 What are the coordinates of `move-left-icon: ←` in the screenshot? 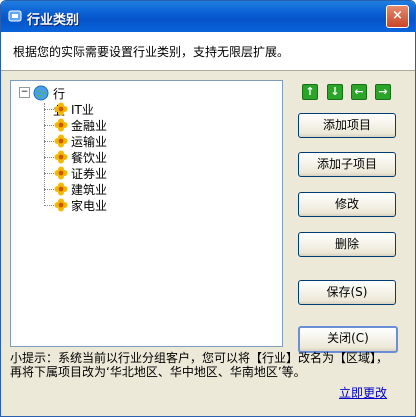 It's located at (359, 92).